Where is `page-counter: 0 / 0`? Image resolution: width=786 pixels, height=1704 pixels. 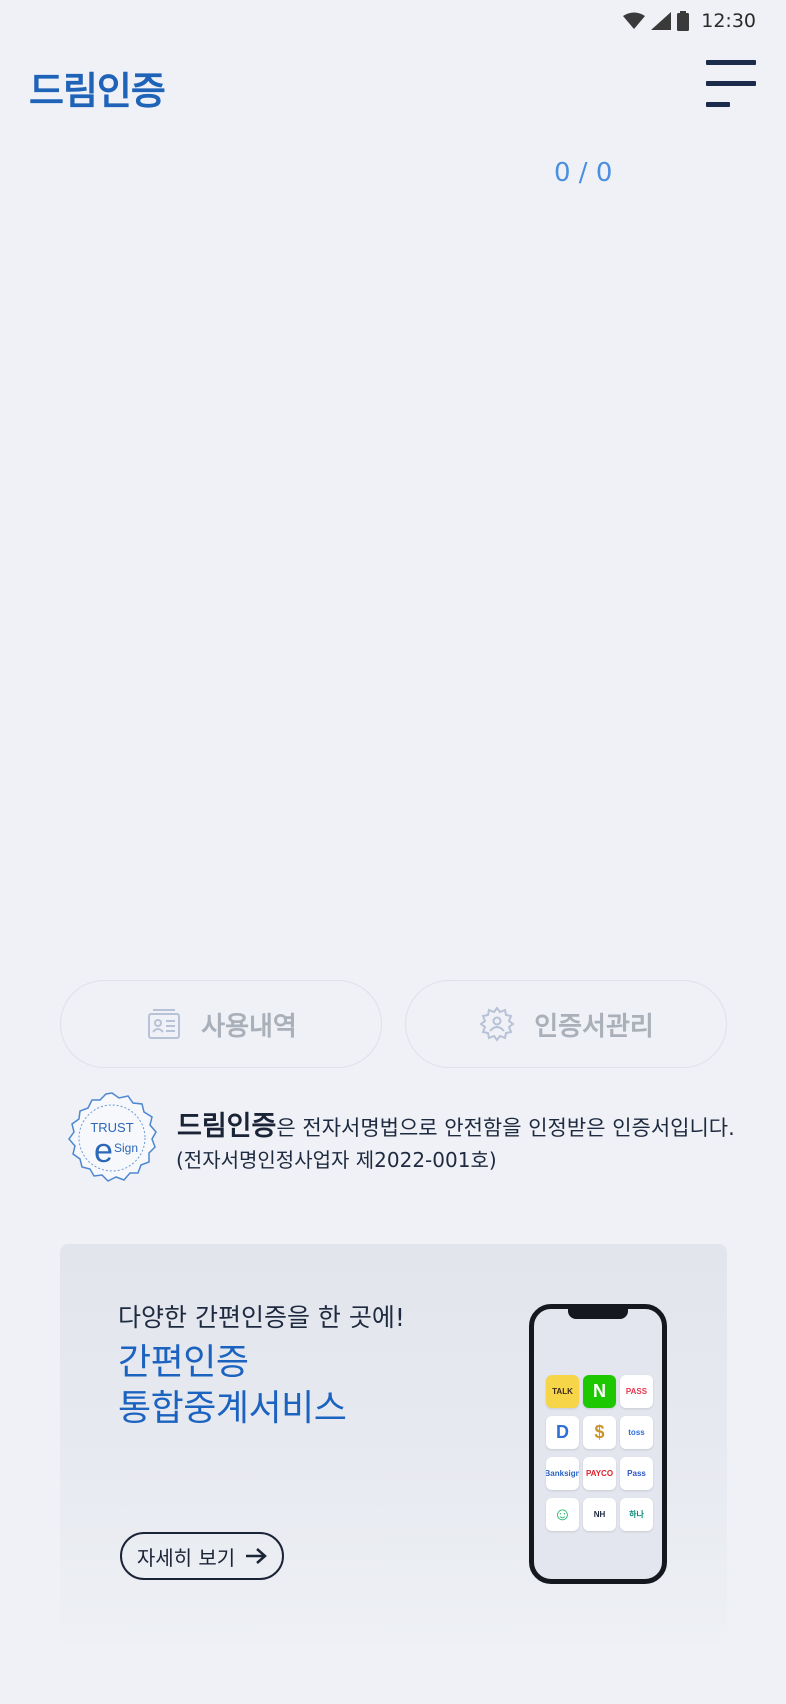
page-counter: 0 / 0 is located at coordinates (583, 173).